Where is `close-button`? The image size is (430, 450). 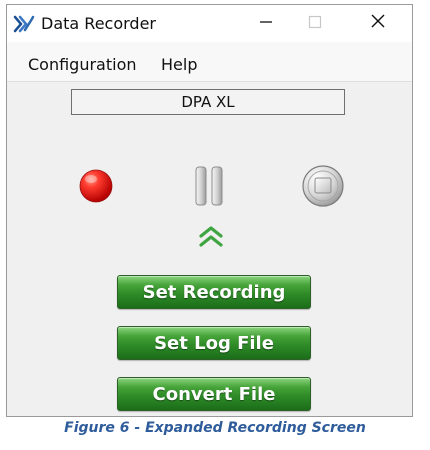
close-button is located at coordinates (378, 23).